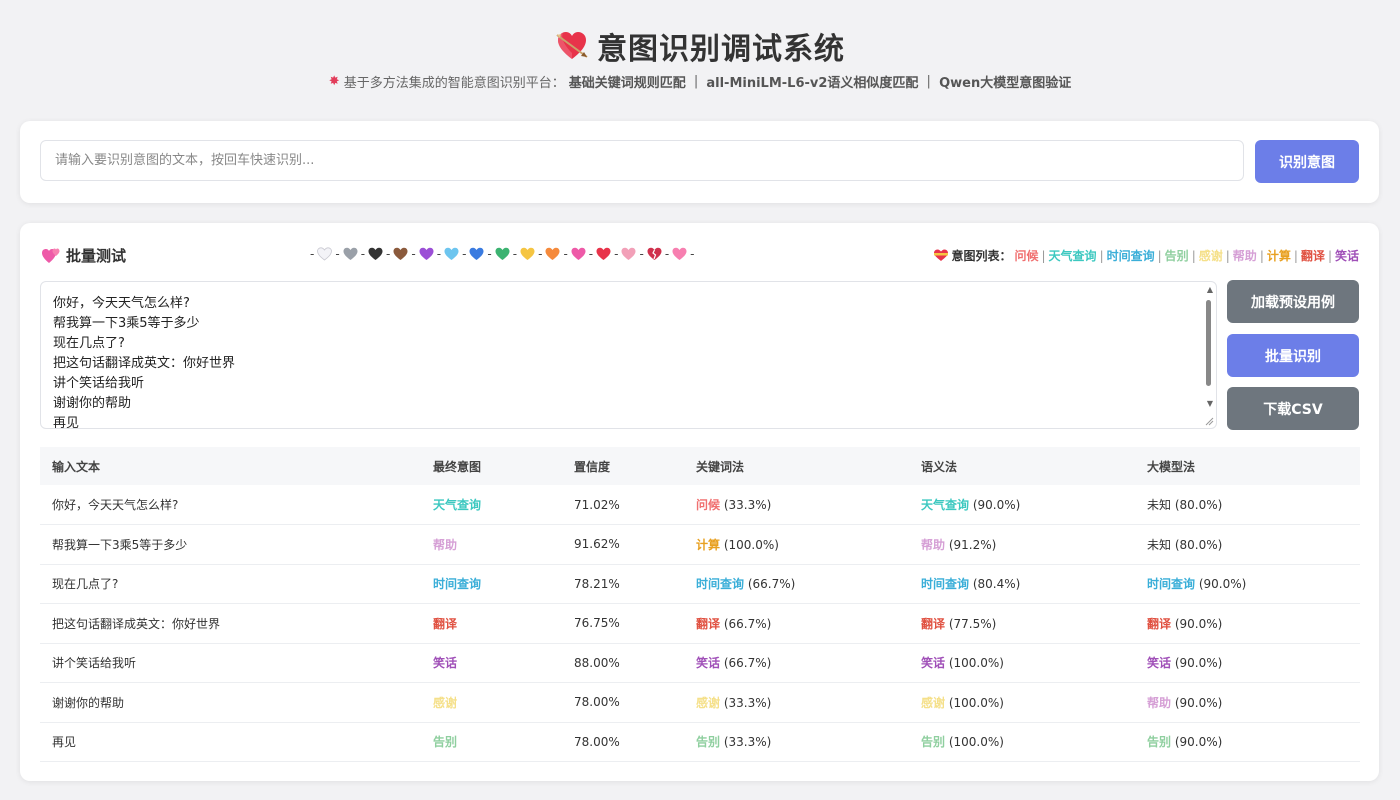 The width and height of the screenshot is (1400, 800). Describe the element at coordinates (996, 505) in the screenshot. I see `semantic-confidence: (90.0%)` at that location.